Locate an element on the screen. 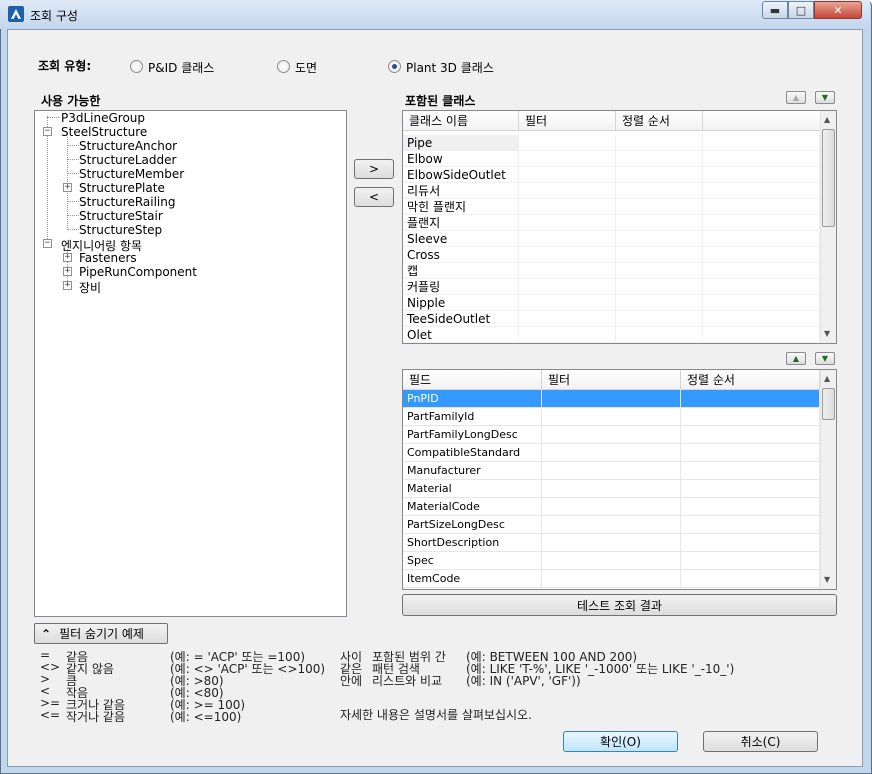  expand-fasteners-toggle: + is located at coordinates (67, 257).